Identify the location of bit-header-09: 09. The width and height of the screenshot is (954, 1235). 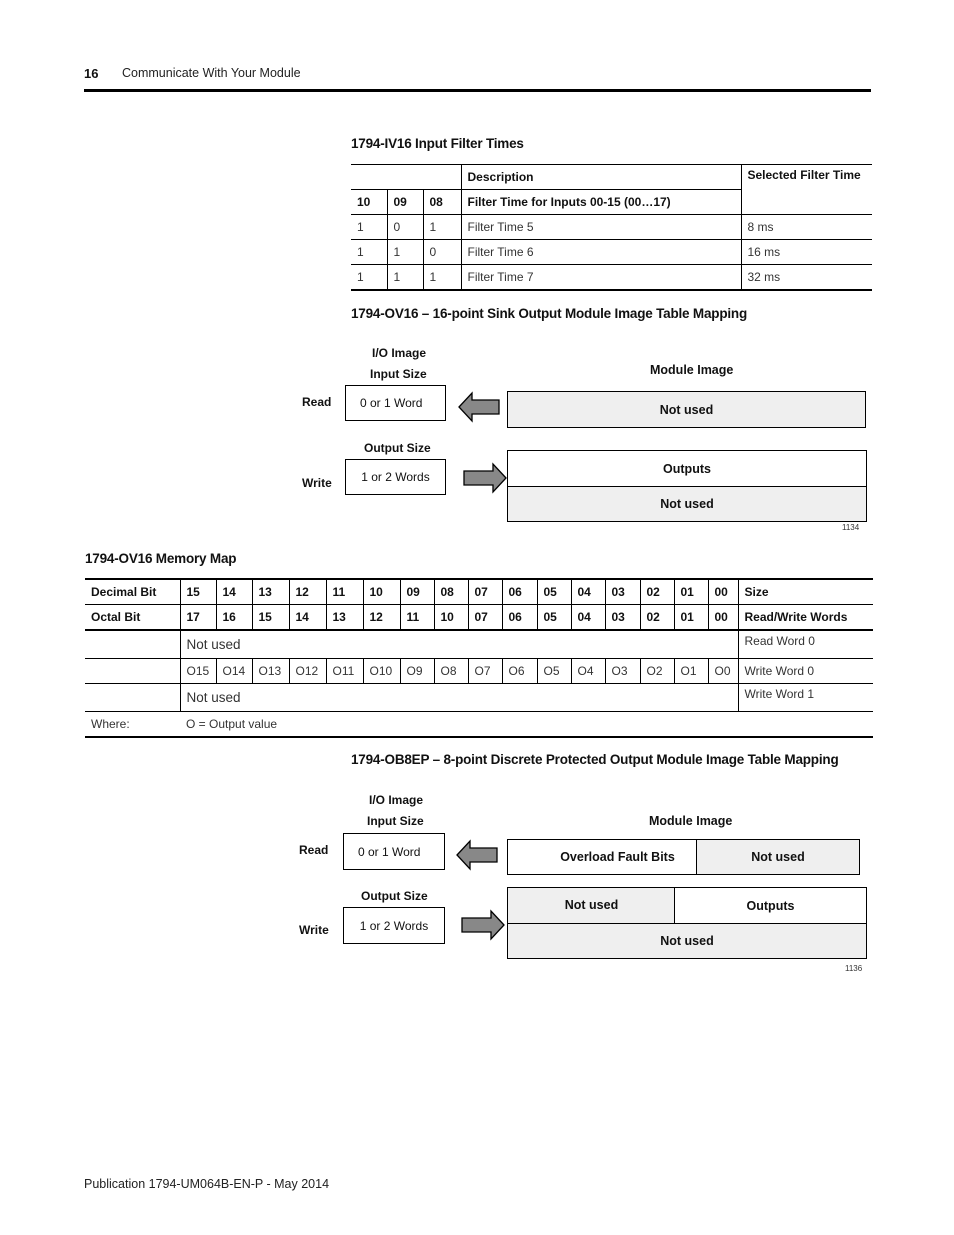
(405, 202).